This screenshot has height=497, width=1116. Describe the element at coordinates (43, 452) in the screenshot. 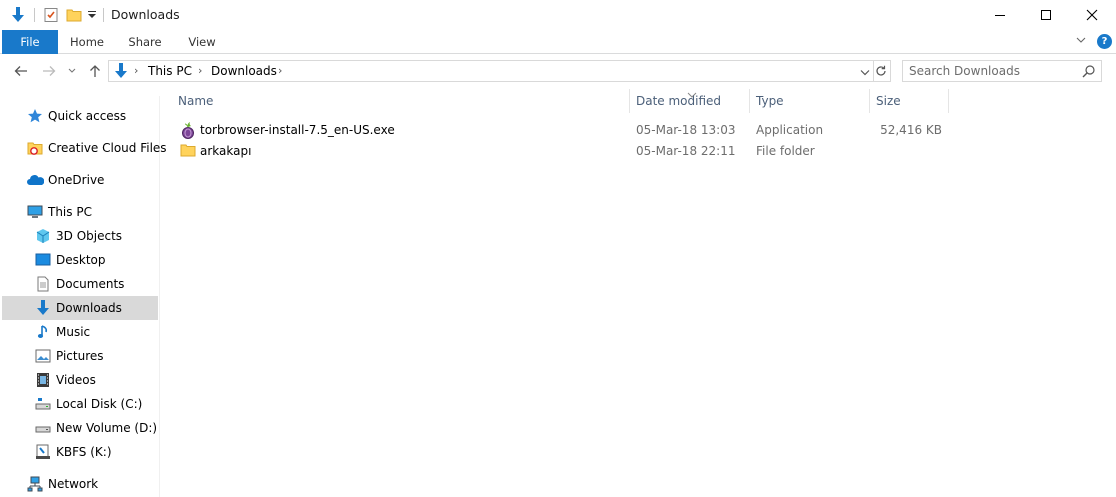

I see `network-drive-icon` at that location.